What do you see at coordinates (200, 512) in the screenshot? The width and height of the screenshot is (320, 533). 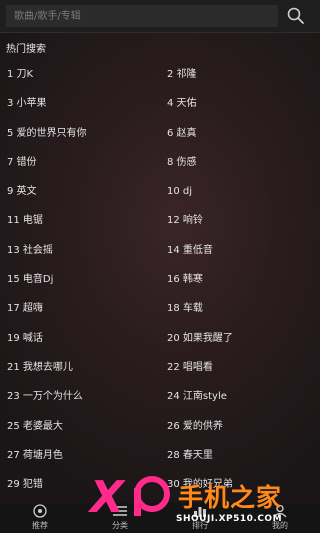 I see `ranking-icon` at bounding box center [200, 512].